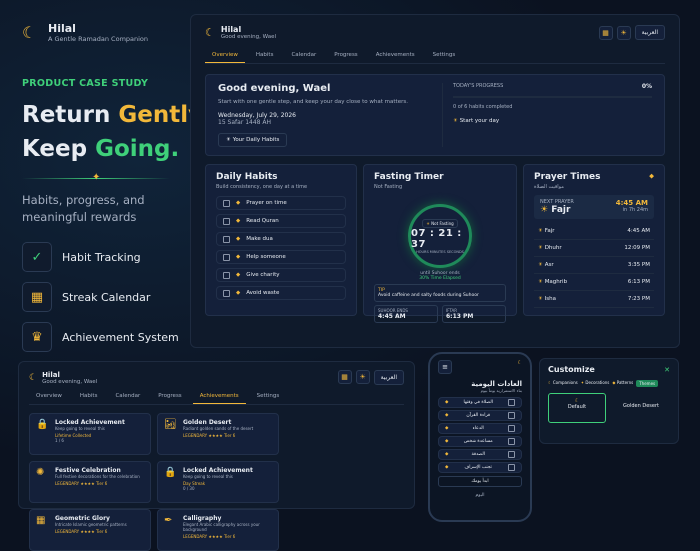 This screenshot has width=700, height=551. What do you see at coordinates (445, 367) in the screenshot?
I see `menu-icon: ≡` at bounding box center [445, 367].